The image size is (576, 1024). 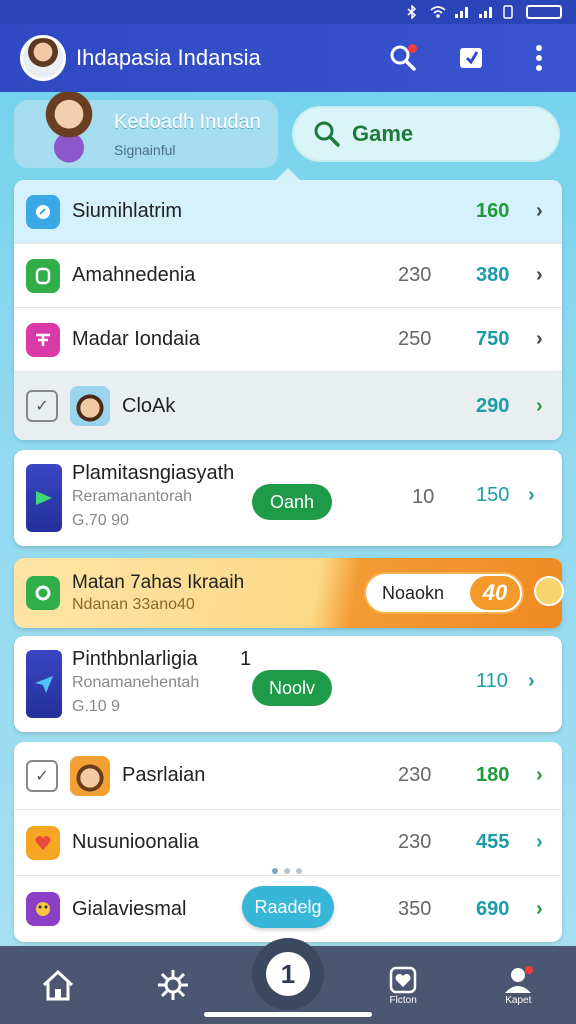 What do you see at coordinates (164, 775) in the screenshot?
I see `list-item-name: Pasrlaian` at bounding box center [164, 775].